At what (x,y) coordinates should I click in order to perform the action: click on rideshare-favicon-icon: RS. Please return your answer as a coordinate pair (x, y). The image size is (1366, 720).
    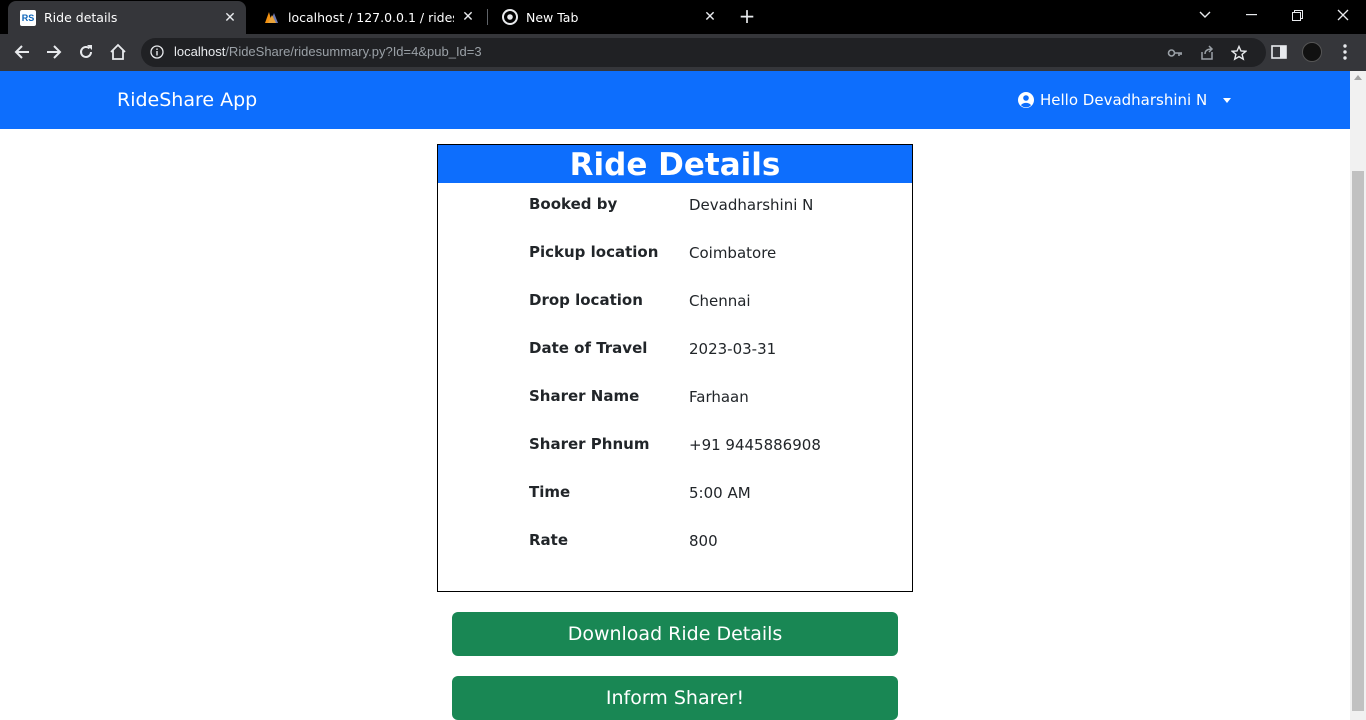
    Looking at the image, I should click on (28, 17).